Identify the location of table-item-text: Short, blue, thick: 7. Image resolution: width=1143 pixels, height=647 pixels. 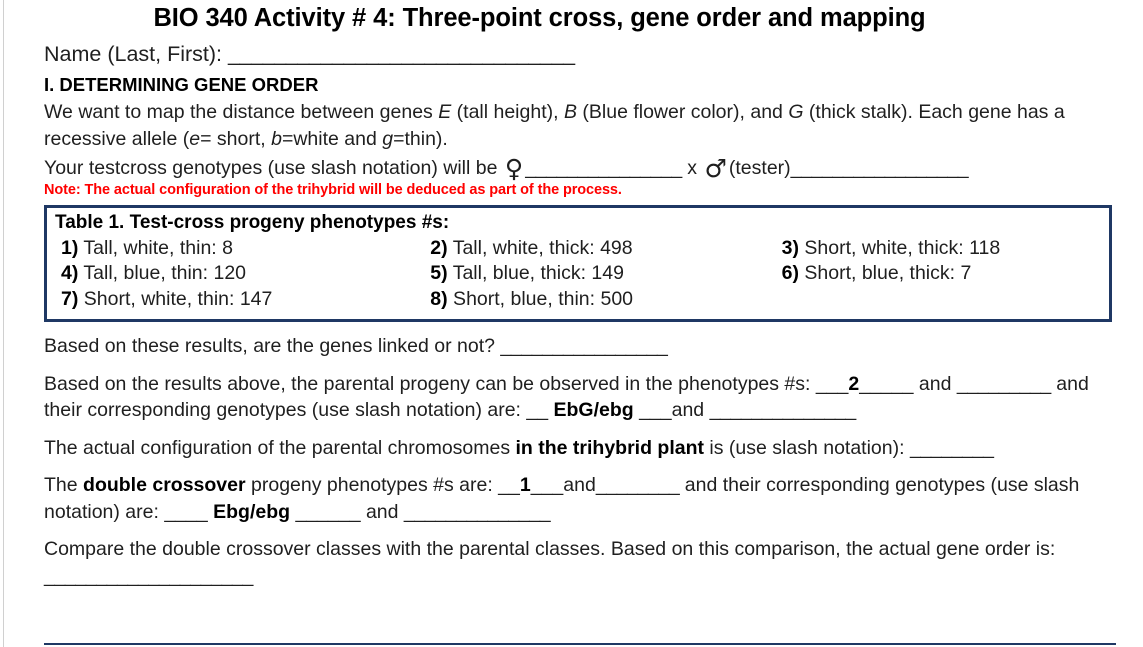
(885, 273).